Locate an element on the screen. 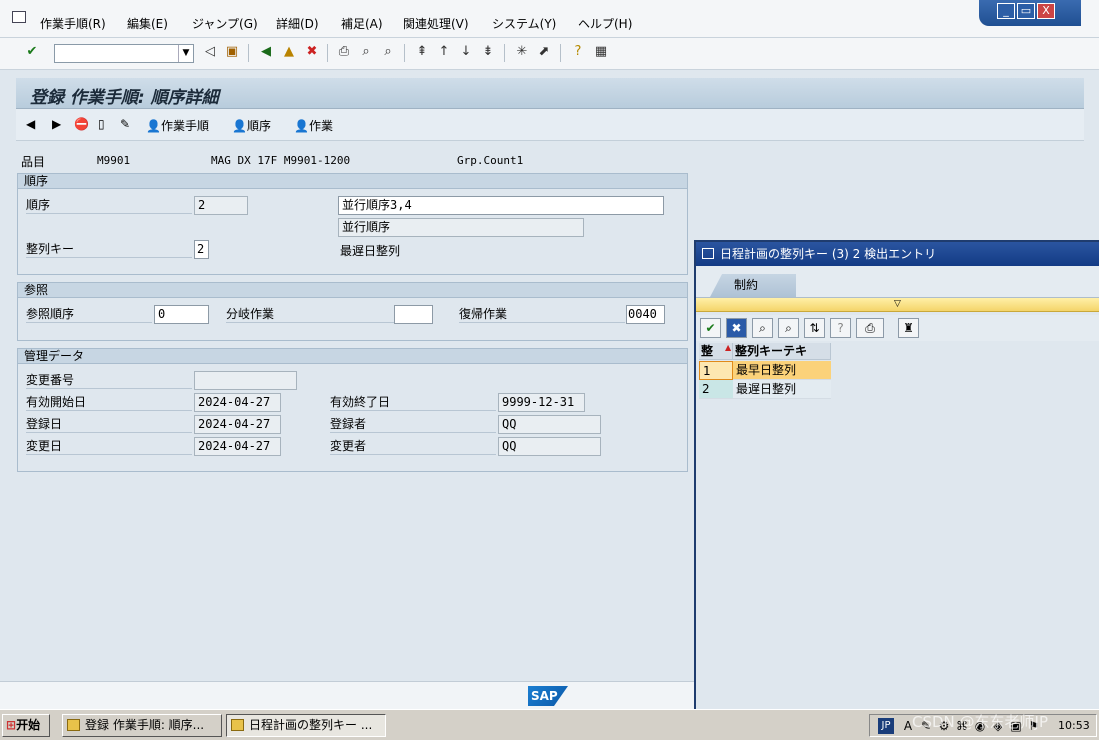 This screenshot has width=1099, height=740. routing-button: 👤作業手順 is located at coordinates (177, 125).